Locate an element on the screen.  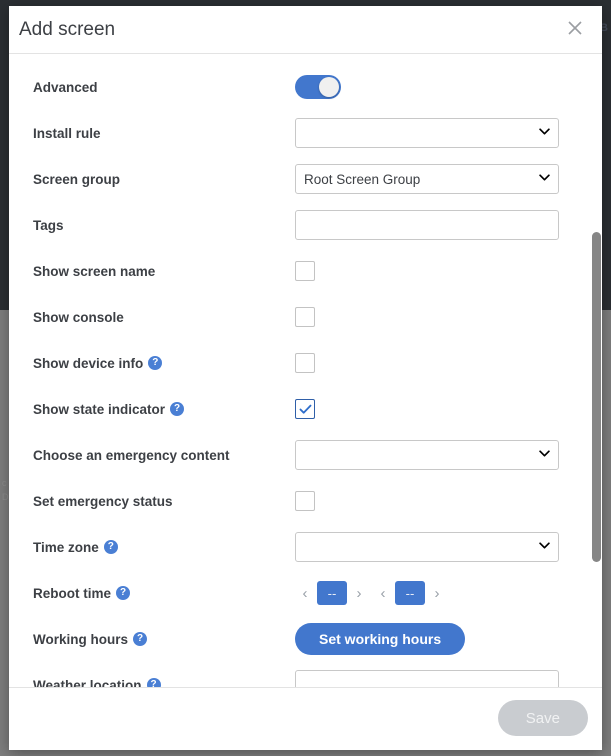
row-label-text: Show state indicator is located at coordinates (99, 409).